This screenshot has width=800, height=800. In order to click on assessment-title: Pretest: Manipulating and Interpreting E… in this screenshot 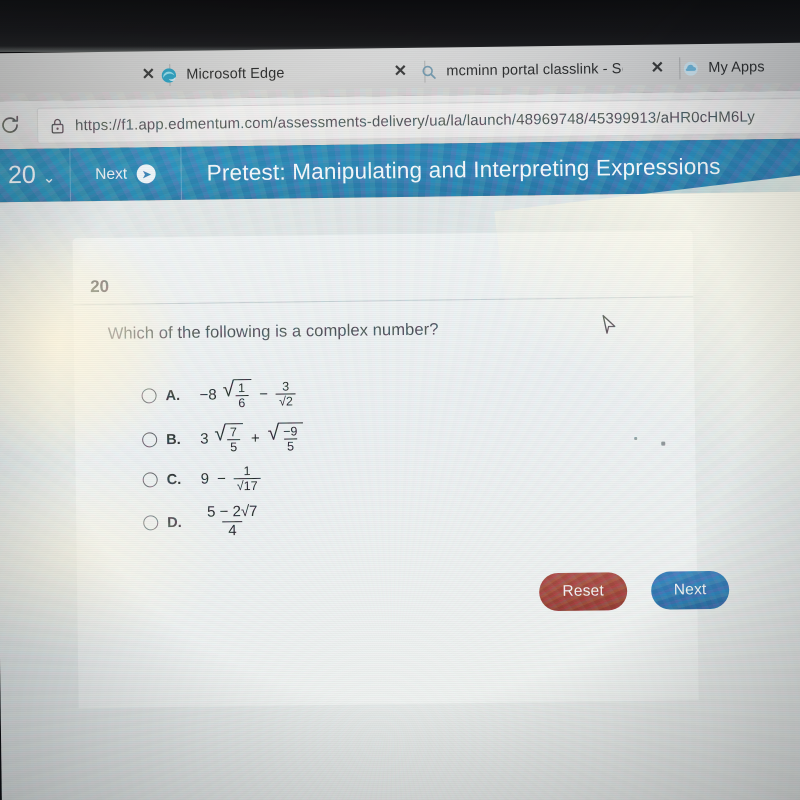, I will do `click(463, 169)`.